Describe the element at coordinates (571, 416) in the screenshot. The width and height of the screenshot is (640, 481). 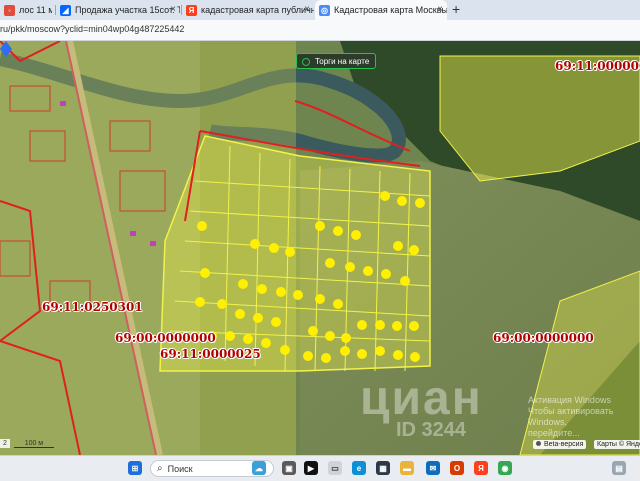
I see `activation-line: Чтобы активировать Windows,` at that location.